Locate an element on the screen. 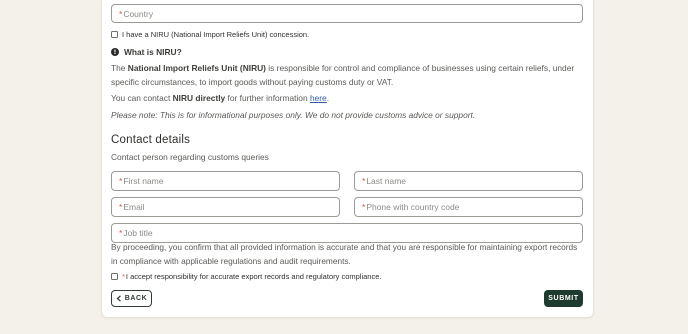 This screenshot has height=334, width=688. back-label: BACK is located at coordinates (136, 298).